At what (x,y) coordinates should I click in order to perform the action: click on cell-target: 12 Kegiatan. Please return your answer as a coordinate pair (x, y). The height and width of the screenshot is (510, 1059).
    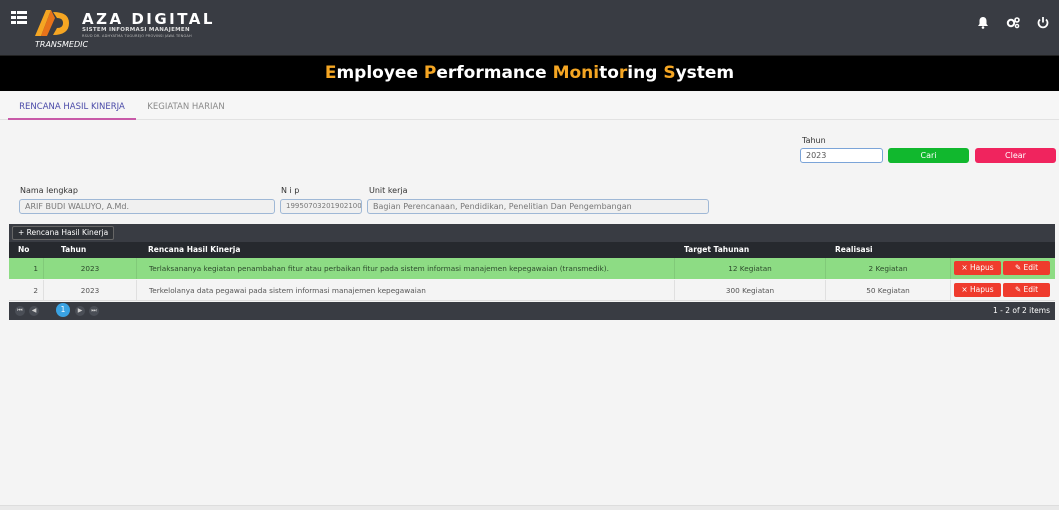
    Looking at the image, I should click on (750, 268).